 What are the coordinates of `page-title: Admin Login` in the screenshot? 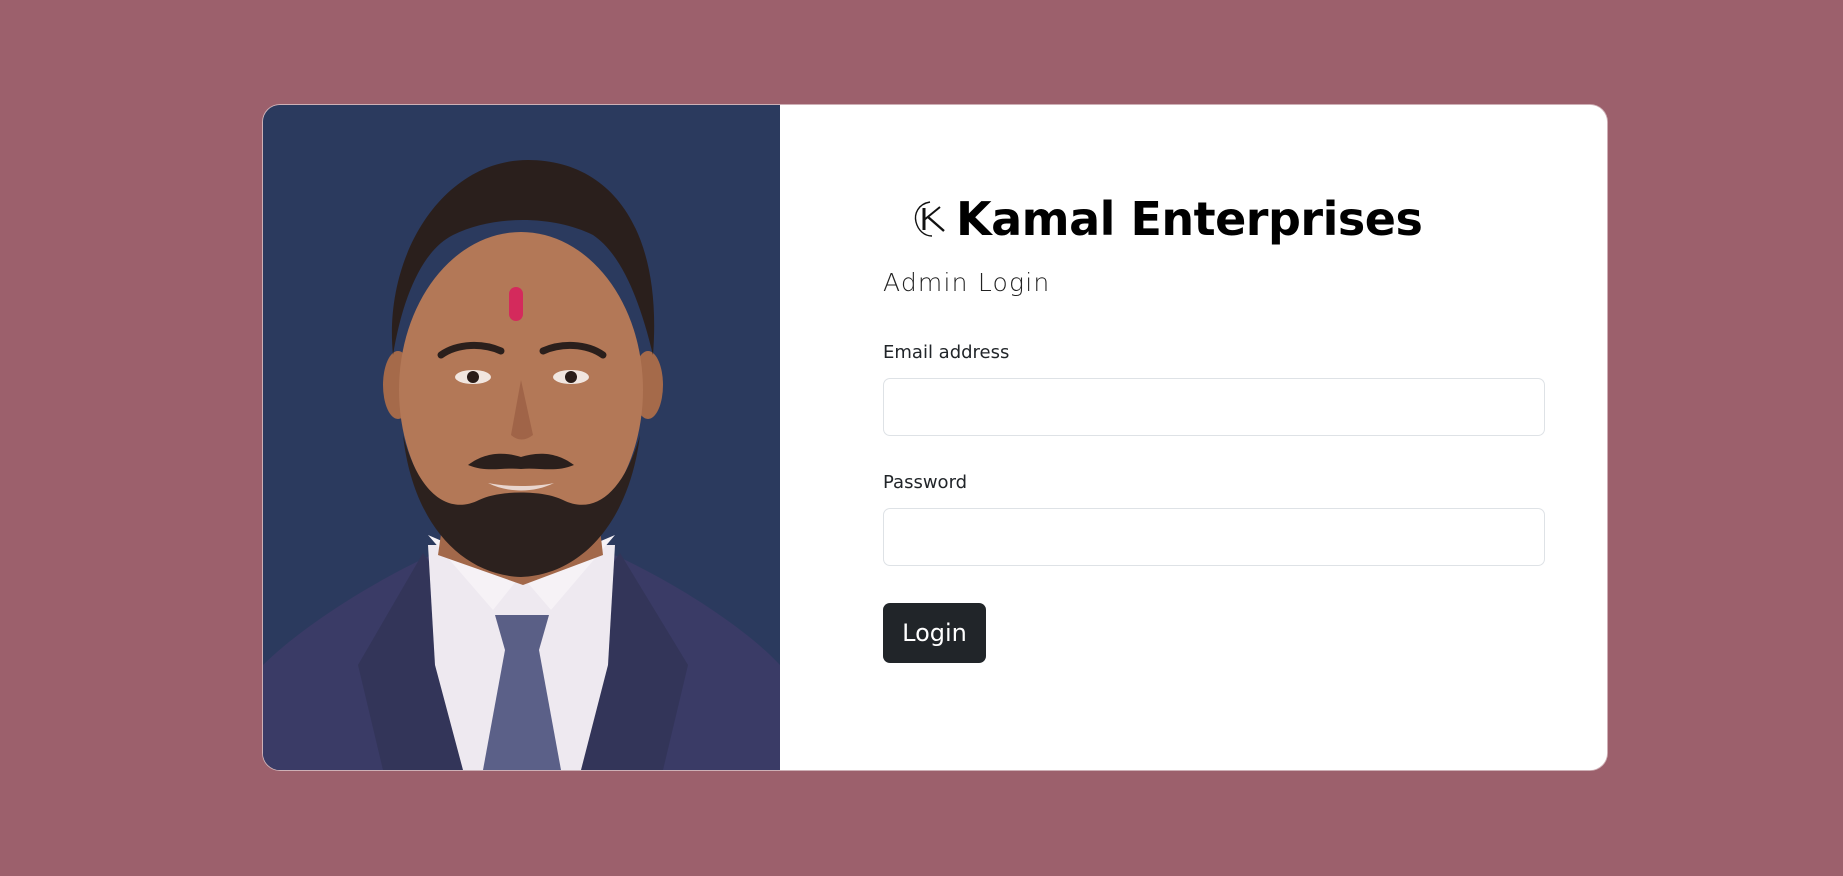 It's located at (967, 282).